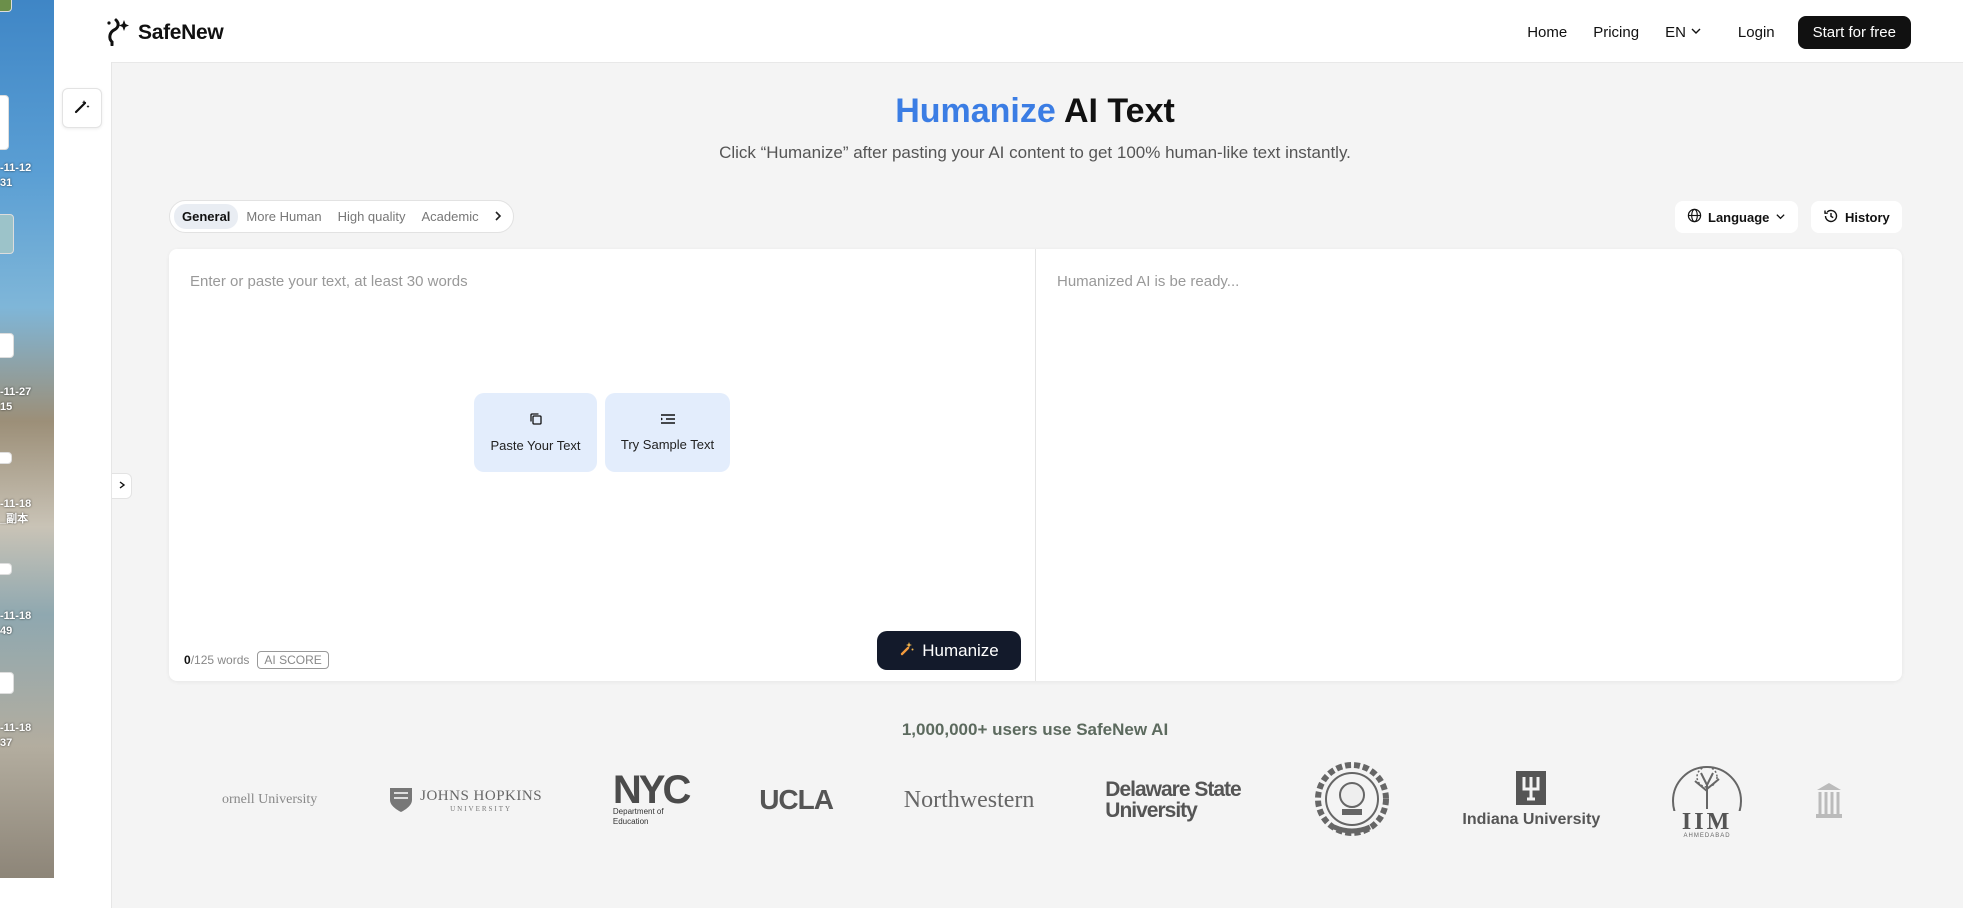 The height and width of the screenshot is (908, 1963). I want to click on iim-ahmedabad-logo: IIM AHMEDABAD, so click(1707, 800).